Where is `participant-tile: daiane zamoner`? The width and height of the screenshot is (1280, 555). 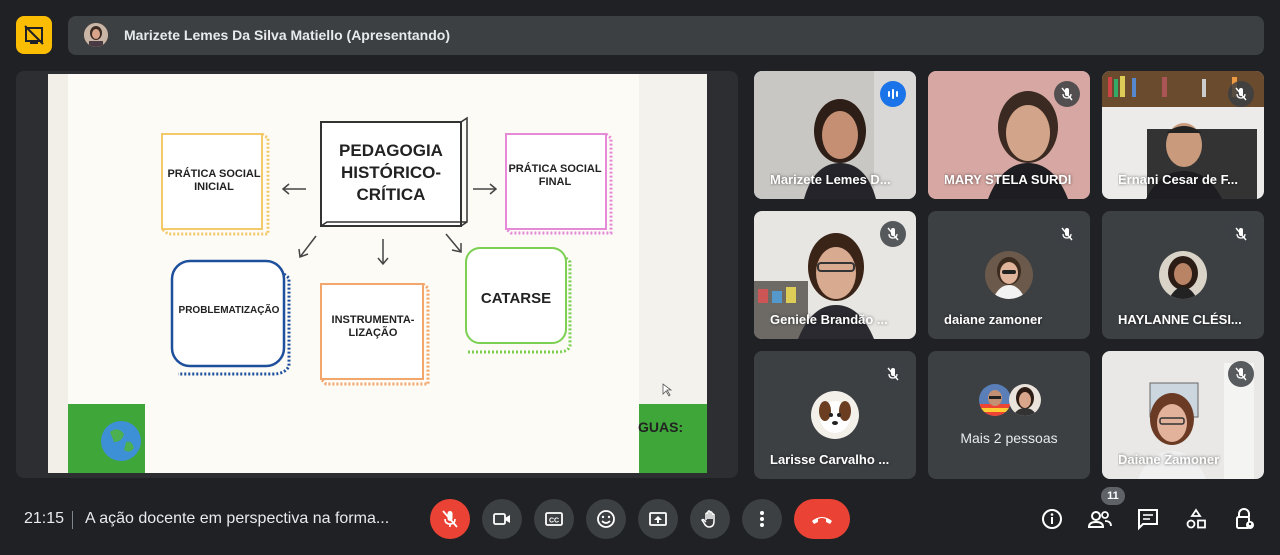
participant-tile: daiane zamoner is located at coordinates (1009, 275).